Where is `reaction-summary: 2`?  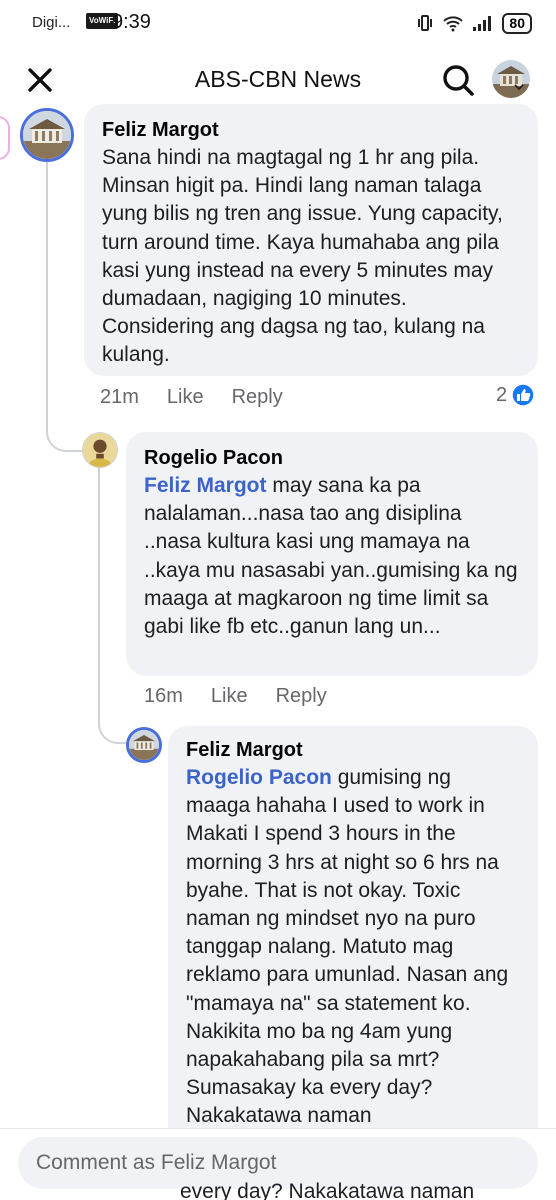 reaction-summary: 2 is located at coordinates (515, 395).